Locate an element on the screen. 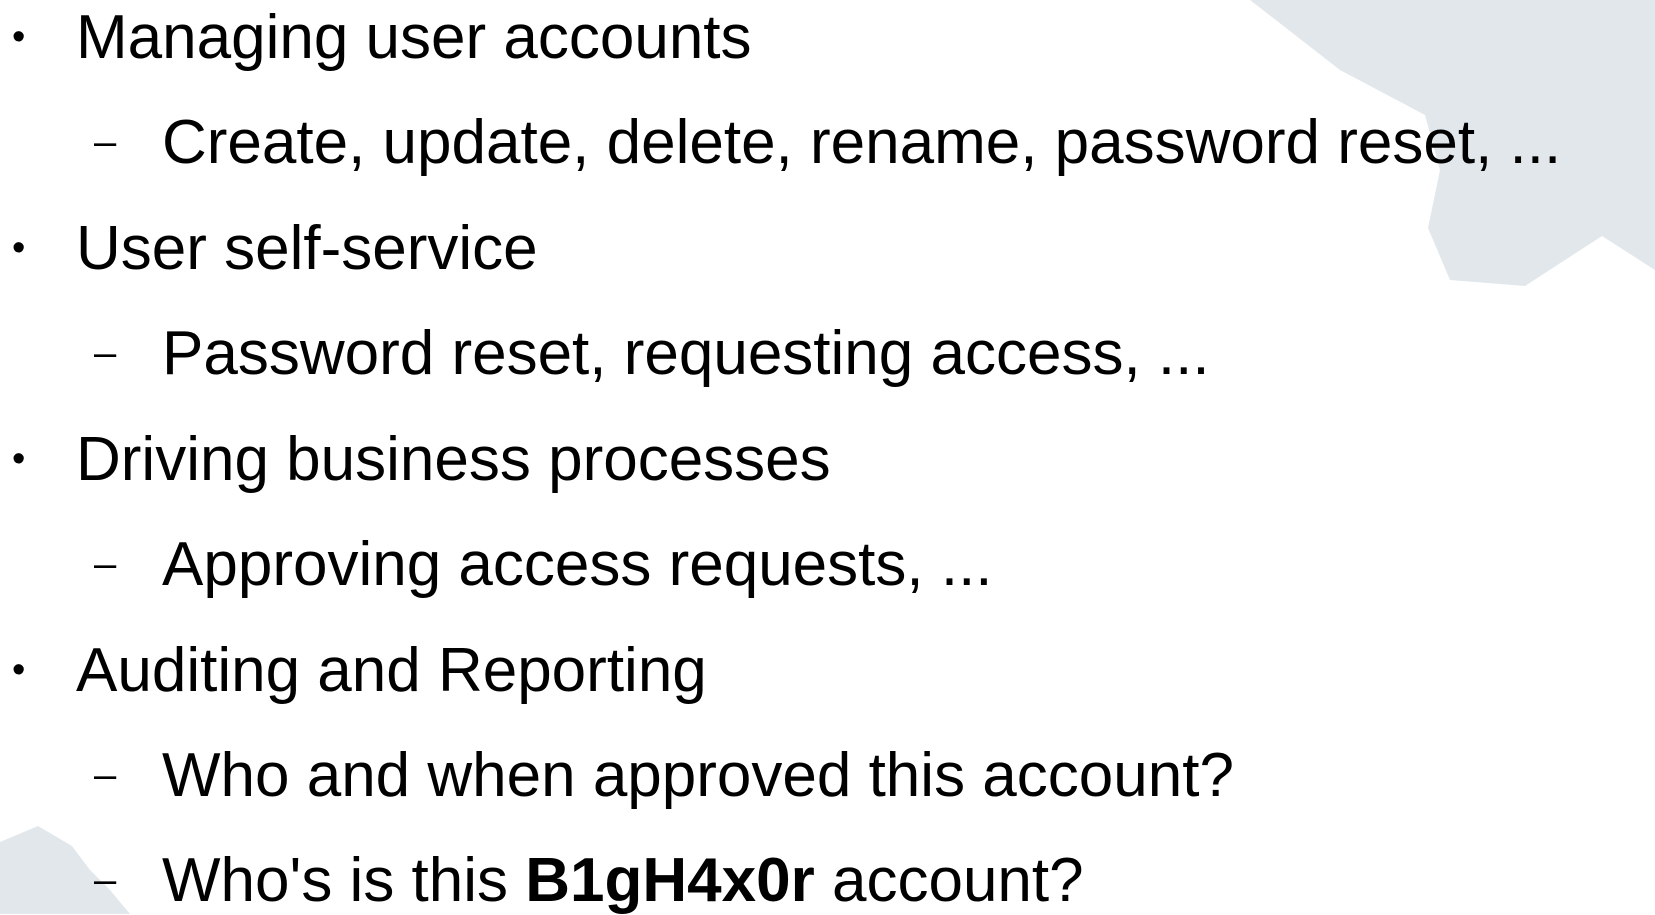 The image size is (1655, 915). sub-bullet-whose-account: Who's is this B1gH4x0r account? is located at coordinates (623, 881).